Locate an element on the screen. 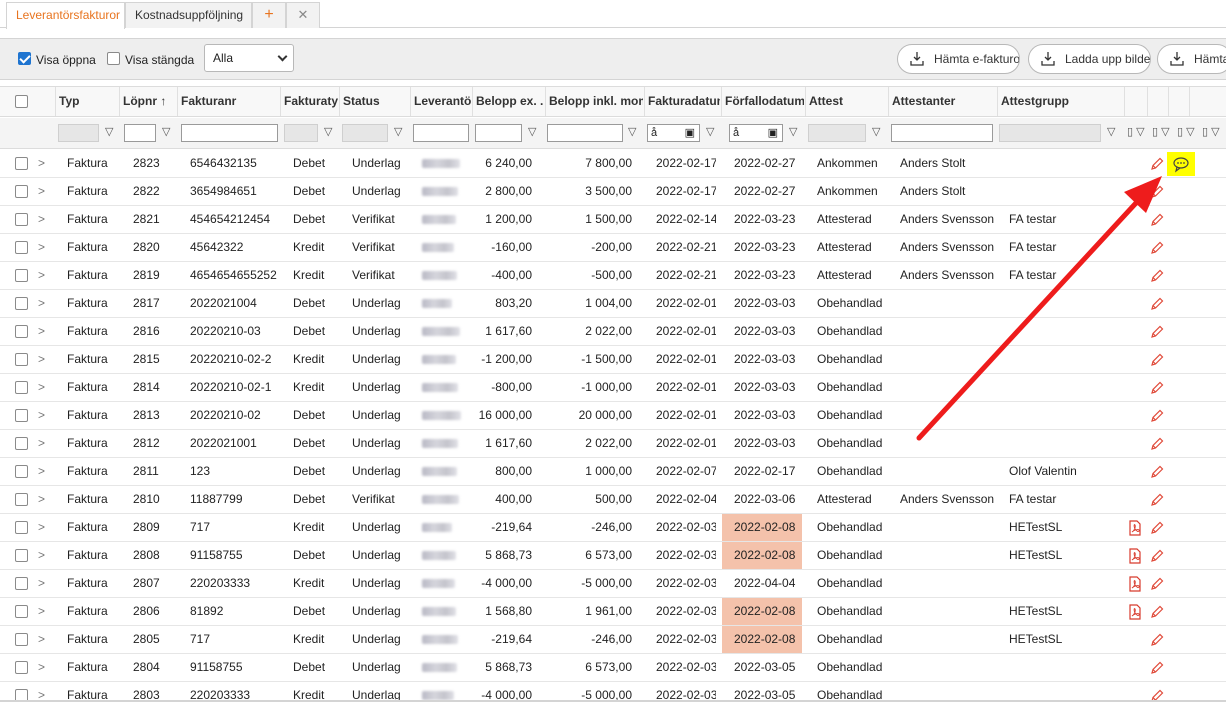 The image size is (1226, 727). col-typ: Typ is located at coordinates (86, 101).